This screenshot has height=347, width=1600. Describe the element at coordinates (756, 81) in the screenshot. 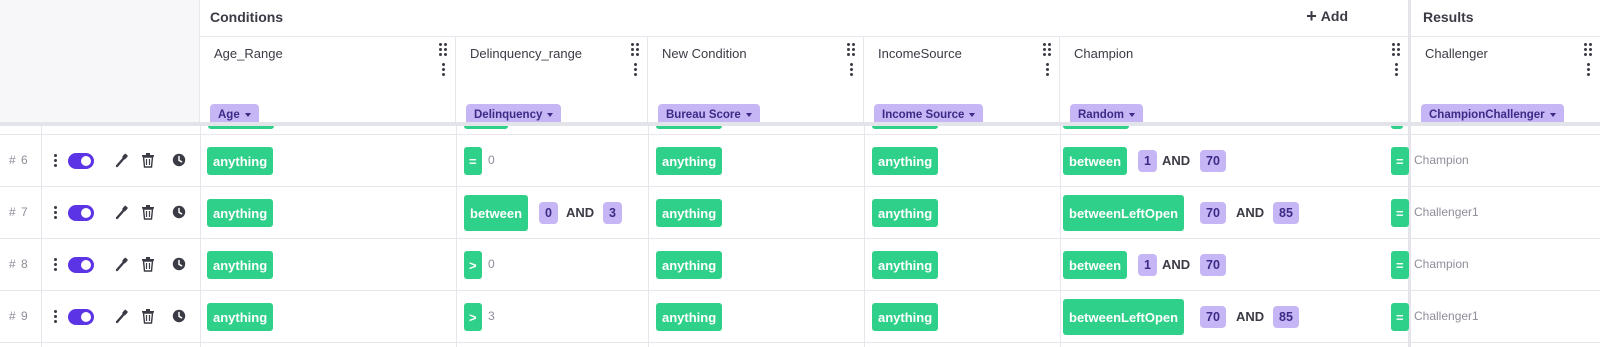

I see `column-header-new-condition: New Condition Bureau Score` at that location.